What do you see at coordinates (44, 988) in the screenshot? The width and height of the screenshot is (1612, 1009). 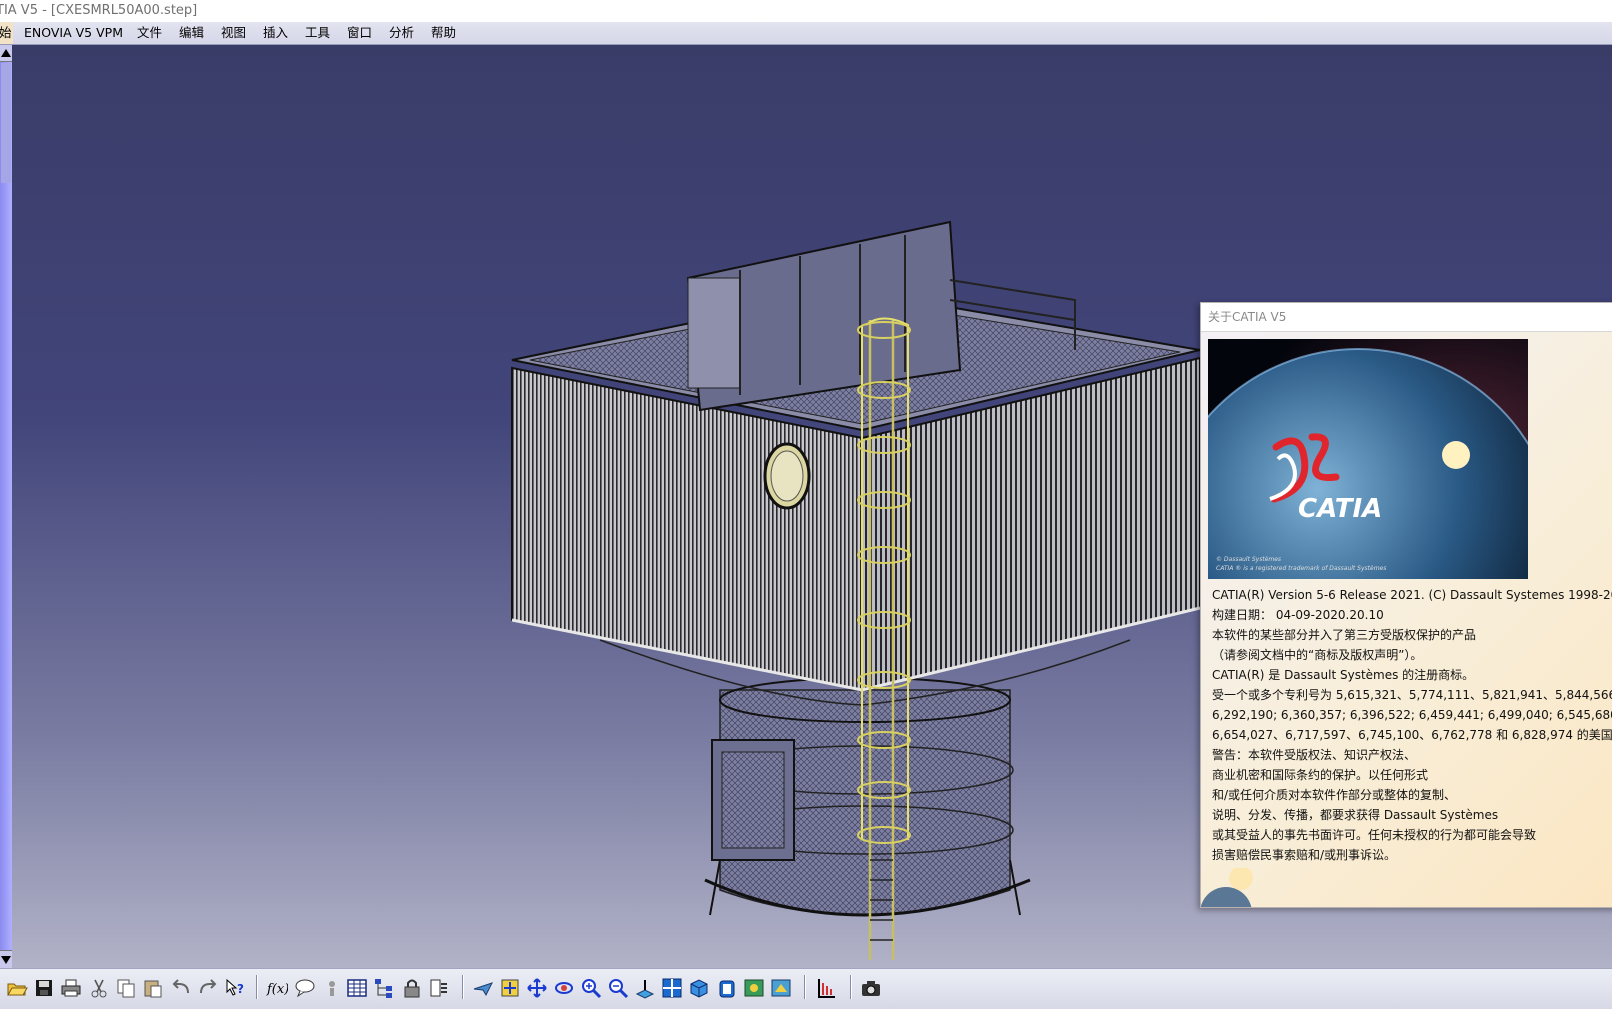 I see `save-icon` at bounding box center [44, 988].